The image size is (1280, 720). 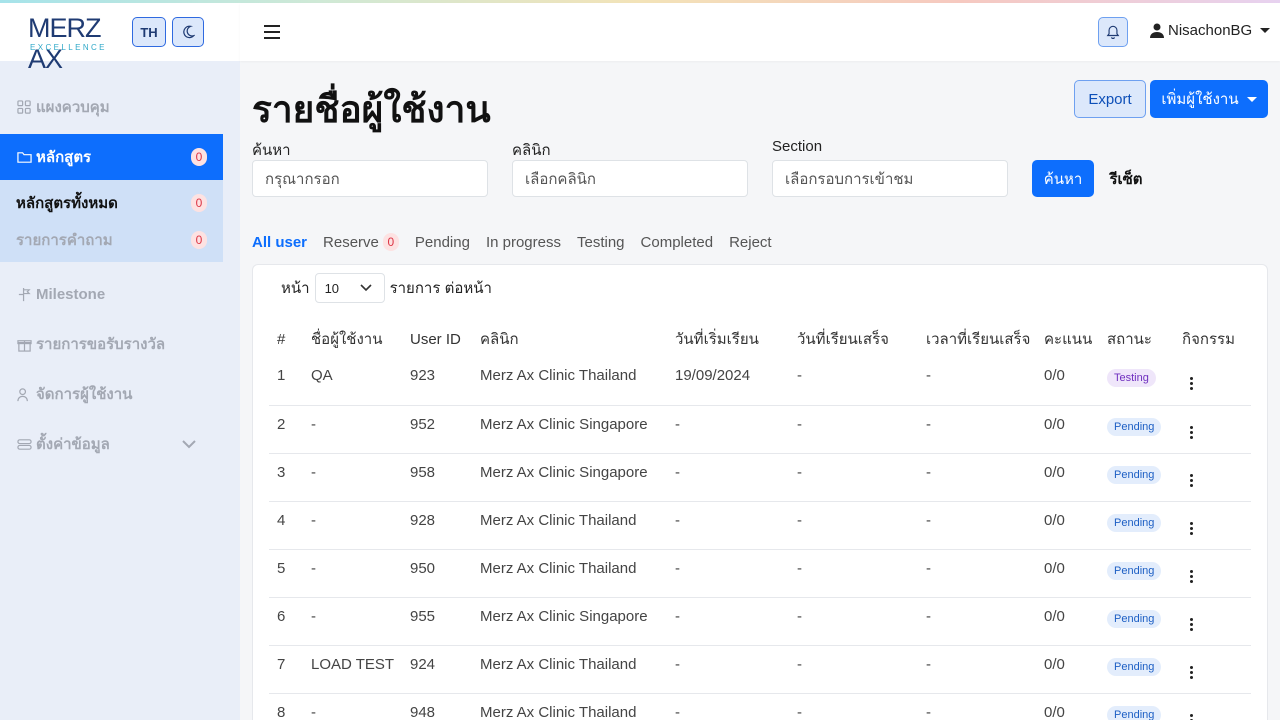 I want to click on sidebar-item-label: รายการขอรับรางวัล, so click(x=101, y=344).